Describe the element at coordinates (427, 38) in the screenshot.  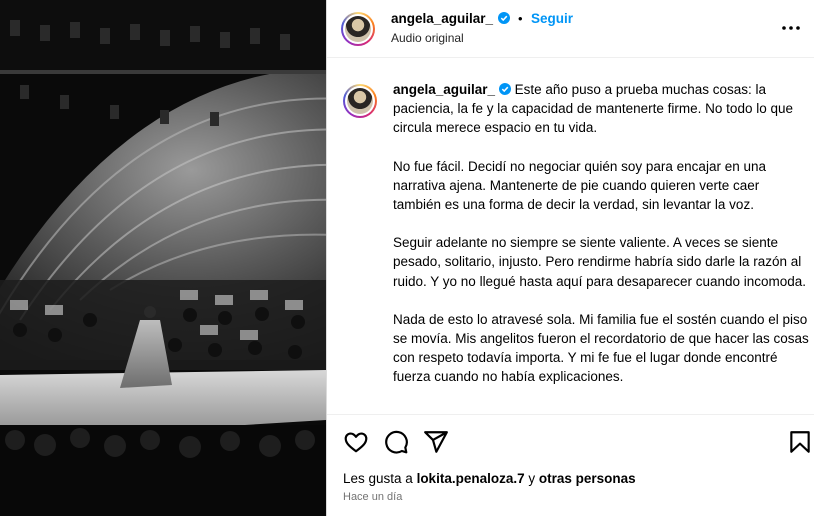
I see `audio-link: Audio original` at that location.